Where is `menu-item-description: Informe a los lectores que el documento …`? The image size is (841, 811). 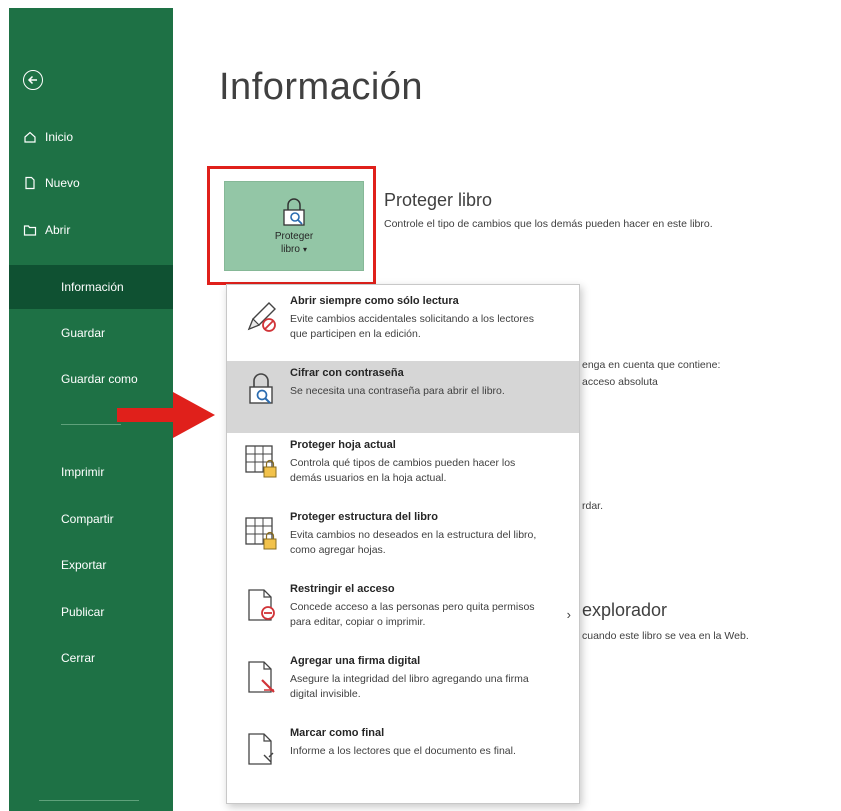 menu-item-description: Informe a los lectores que el documento … is located at coordinates (403, 751).